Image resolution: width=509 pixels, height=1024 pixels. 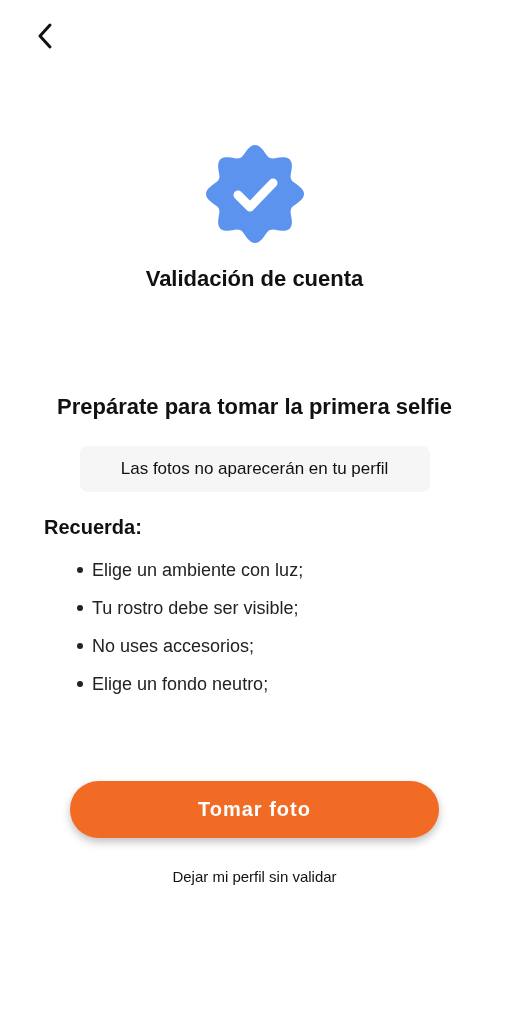 What do you see at coordinates (254, 279) in the screenshot?
I see `page-title: Validación de cuenta` at bounding box center [254, 279].